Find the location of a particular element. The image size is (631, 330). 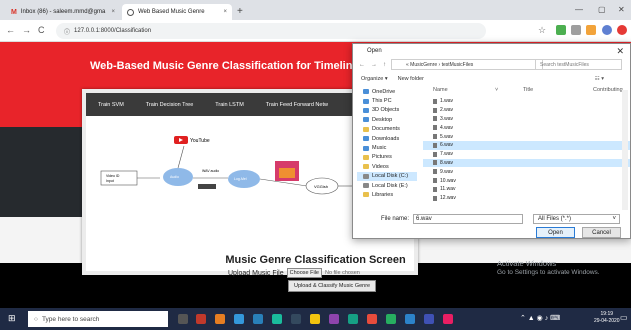

up-icon: ↑ is located at coordinates (384, 65).